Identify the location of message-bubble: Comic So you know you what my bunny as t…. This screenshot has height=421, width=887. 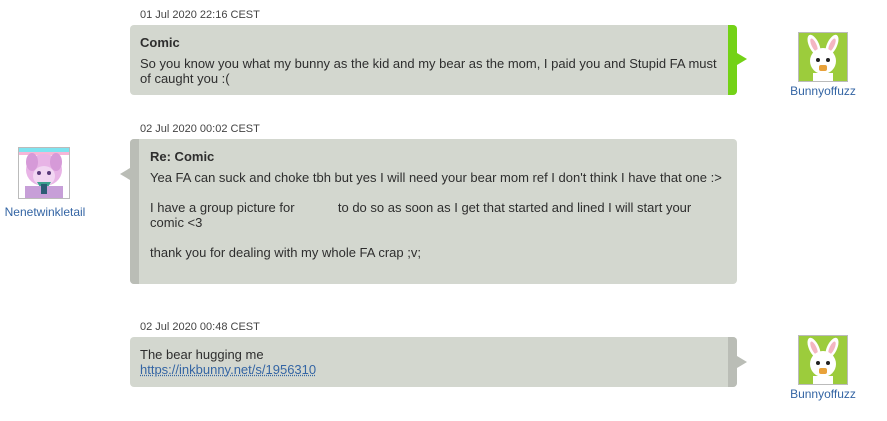
(438, 60).